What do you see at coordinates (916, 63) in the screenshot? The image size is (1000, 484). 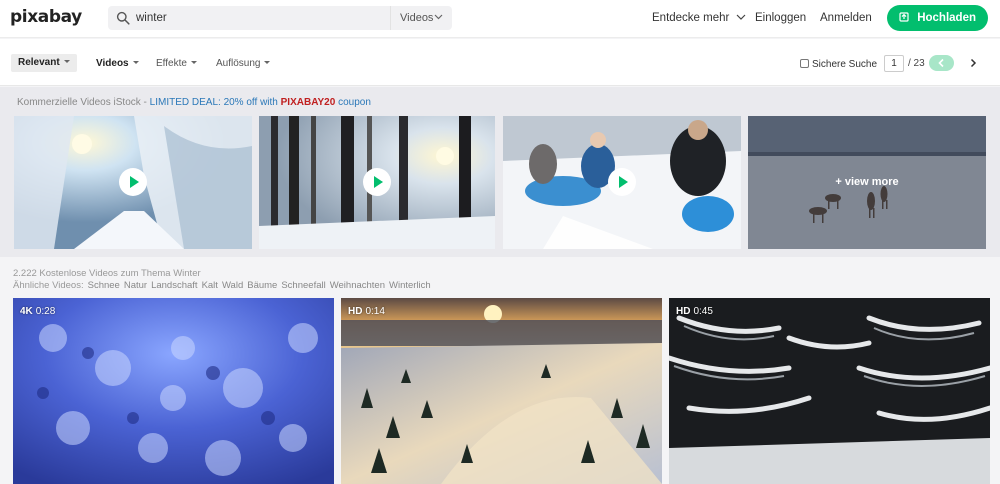 I see `page-total: / 23` at bounding box center [916, 63].